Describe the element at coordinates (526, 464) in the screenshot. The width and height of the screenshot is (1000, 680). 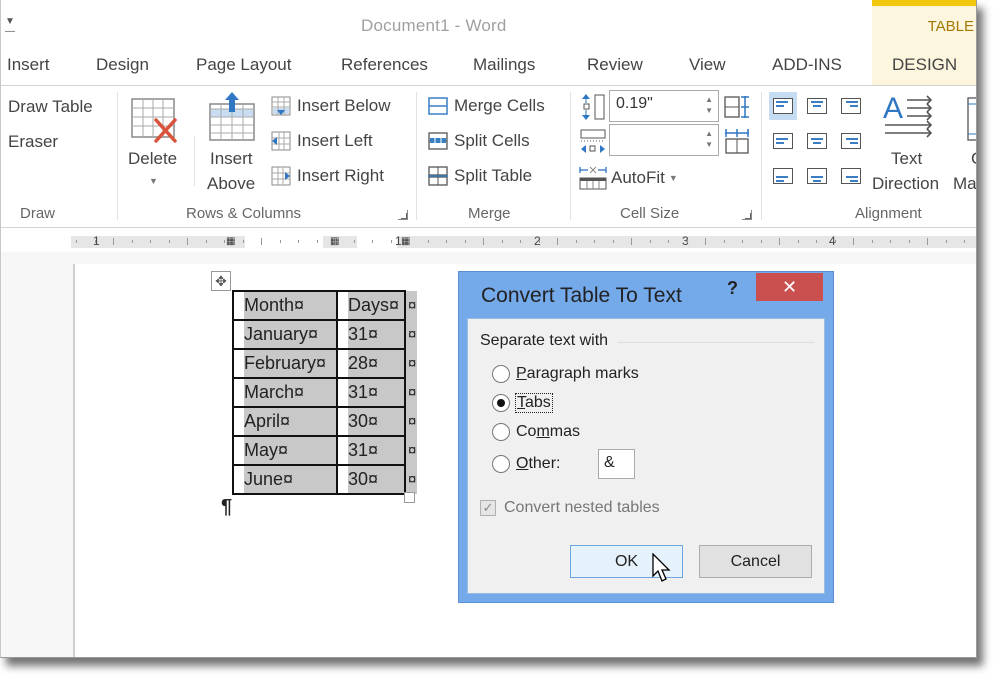
I see `radio-other: Other:` at that location.